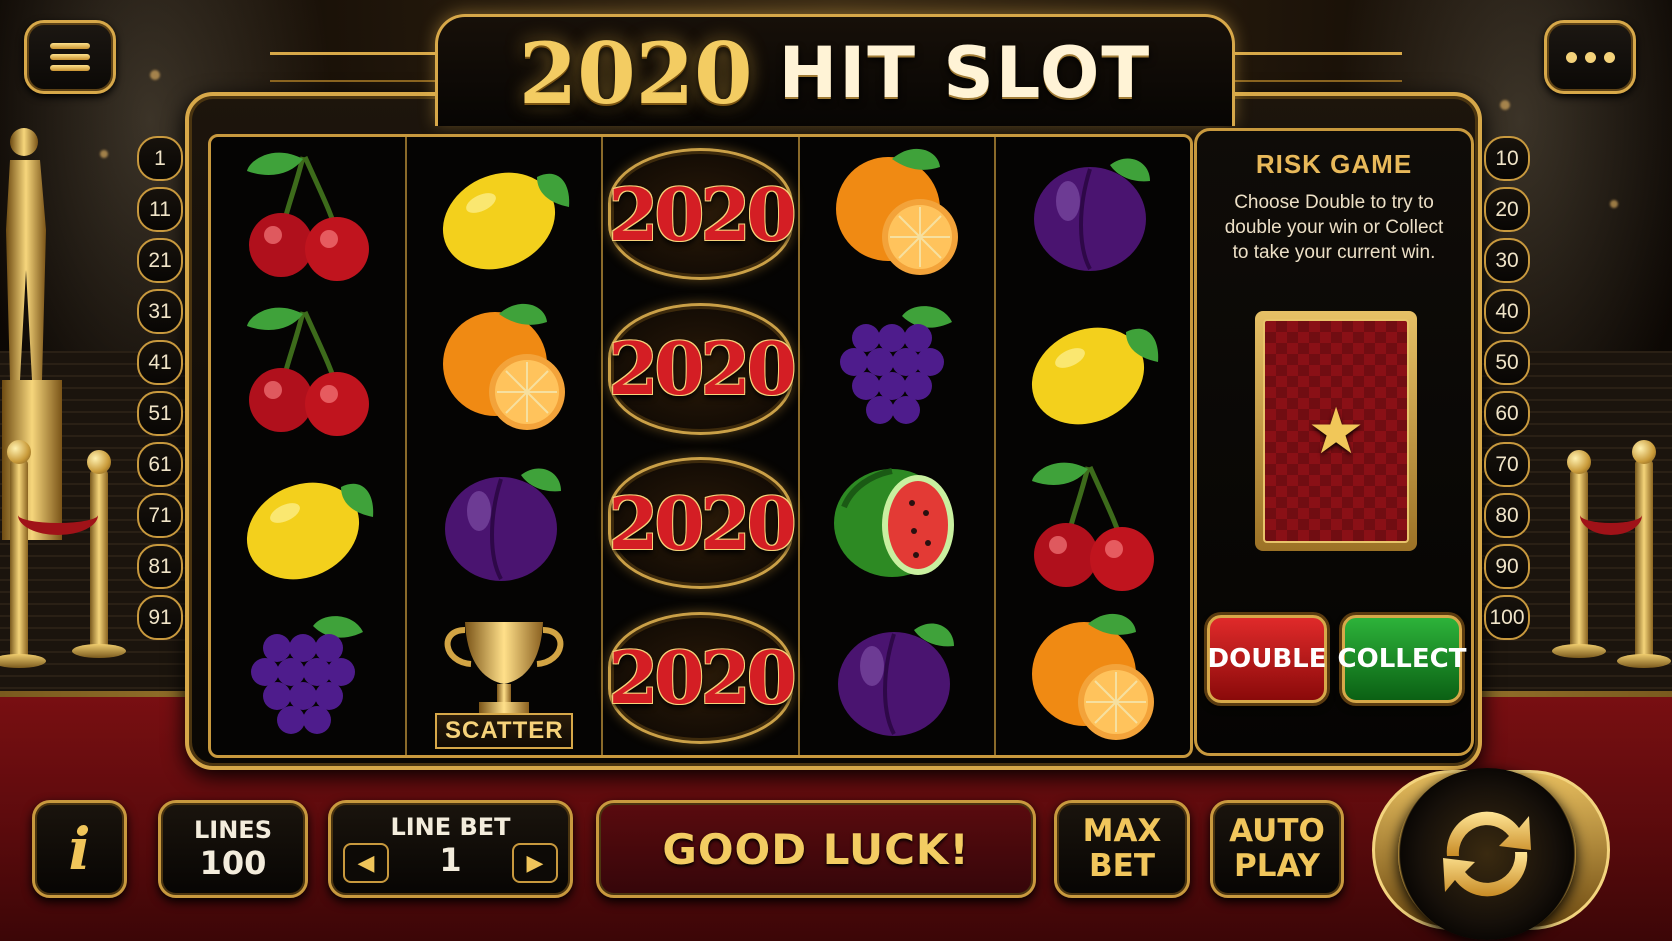  I want to click on line-bet-control: LINE BET 1 ◀ ▶, so click(450, 849).